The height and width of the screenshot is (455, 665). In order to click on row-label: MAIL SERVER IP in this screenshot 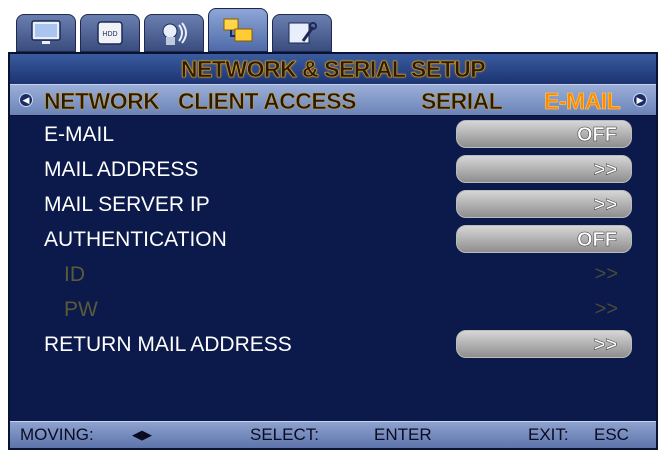, I will do `click(127, 204)`.